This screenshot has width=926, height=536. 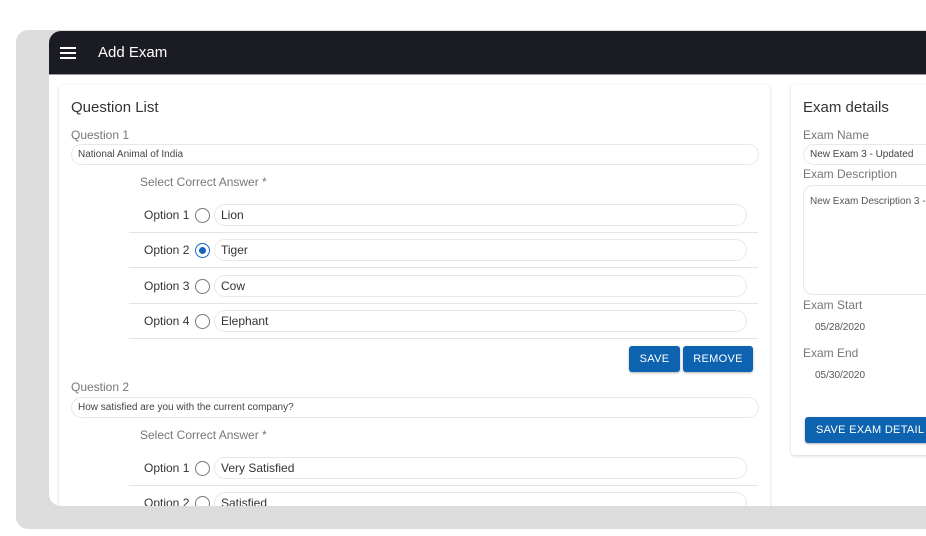 What do you see at coordinates (480, 468) in the screenshot?
I see `option-input: Very Satisfied` at bounding box center [480, 468].